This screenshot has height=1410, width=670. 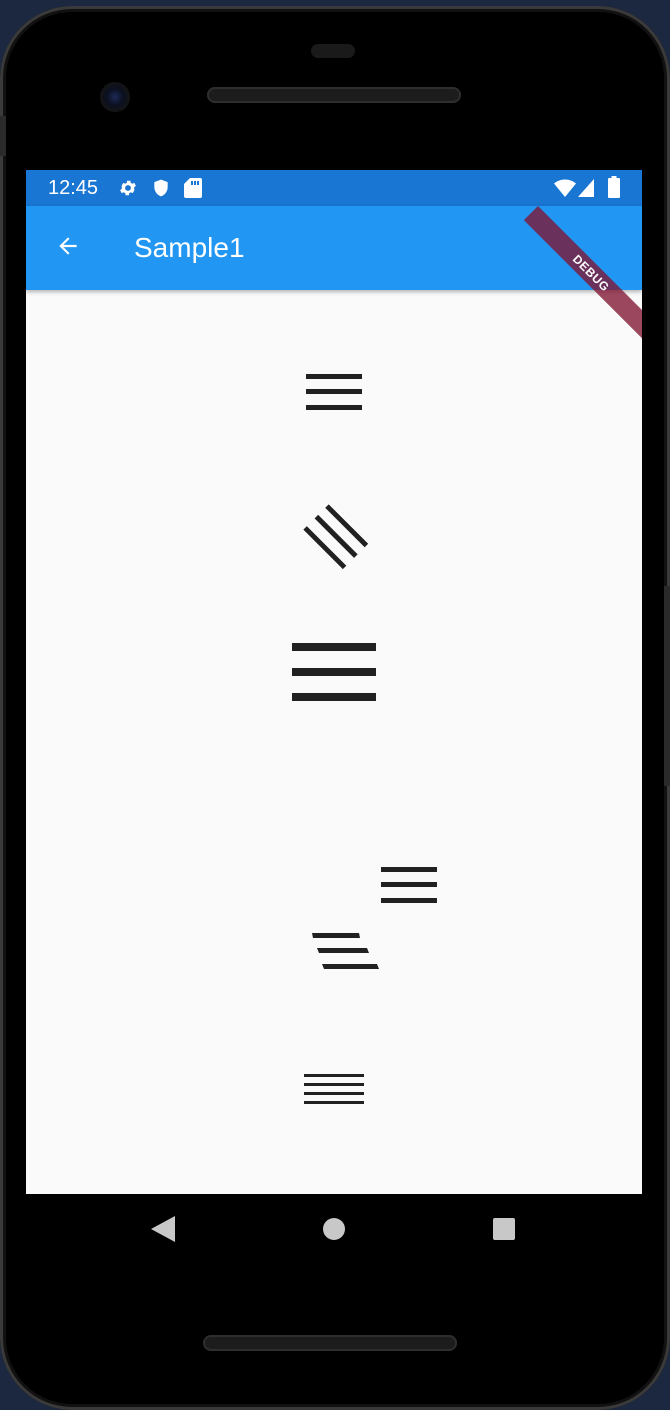 I want to click on menu-icon-skewed, so click(x=346, y=954).